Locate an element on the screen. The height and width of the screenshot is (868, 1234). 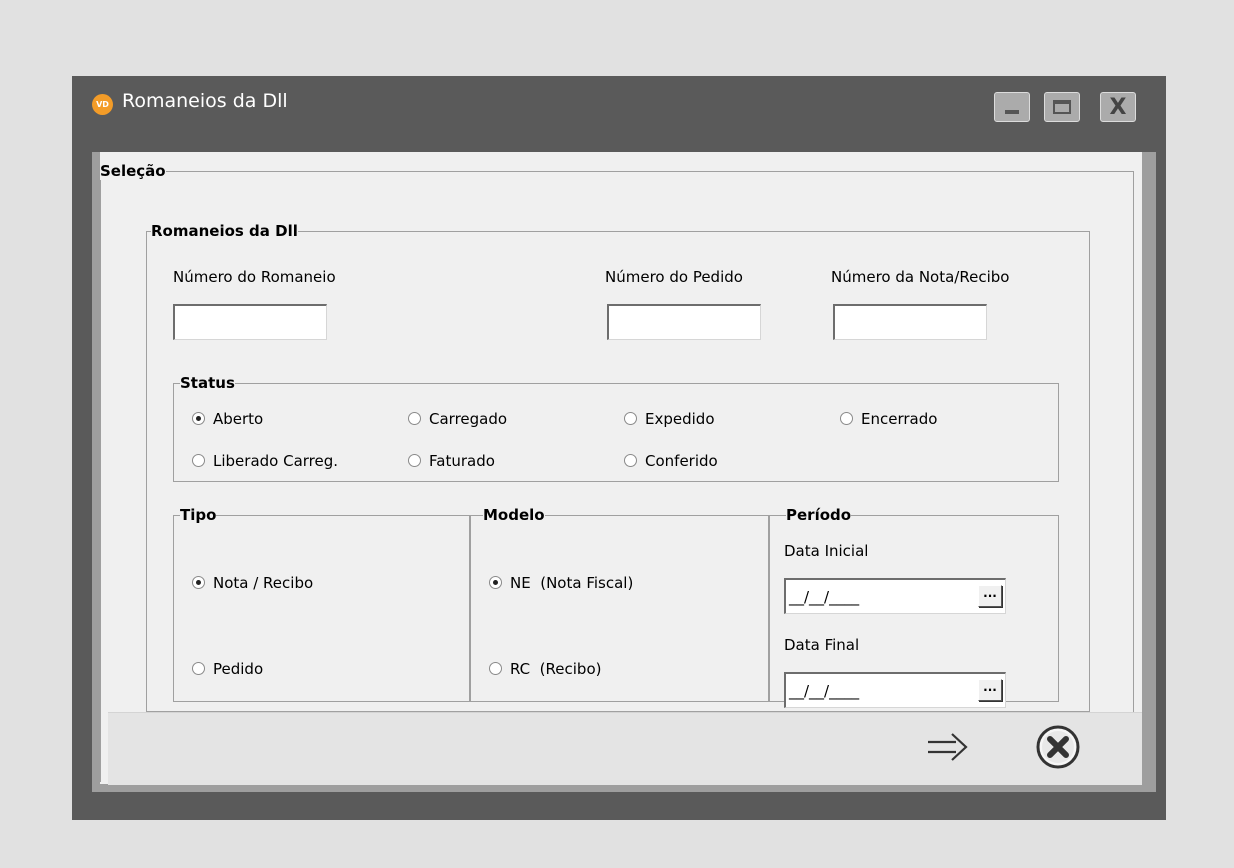
radio-label: NE (Nota Fiscal) is located at coordinates (572, 583).